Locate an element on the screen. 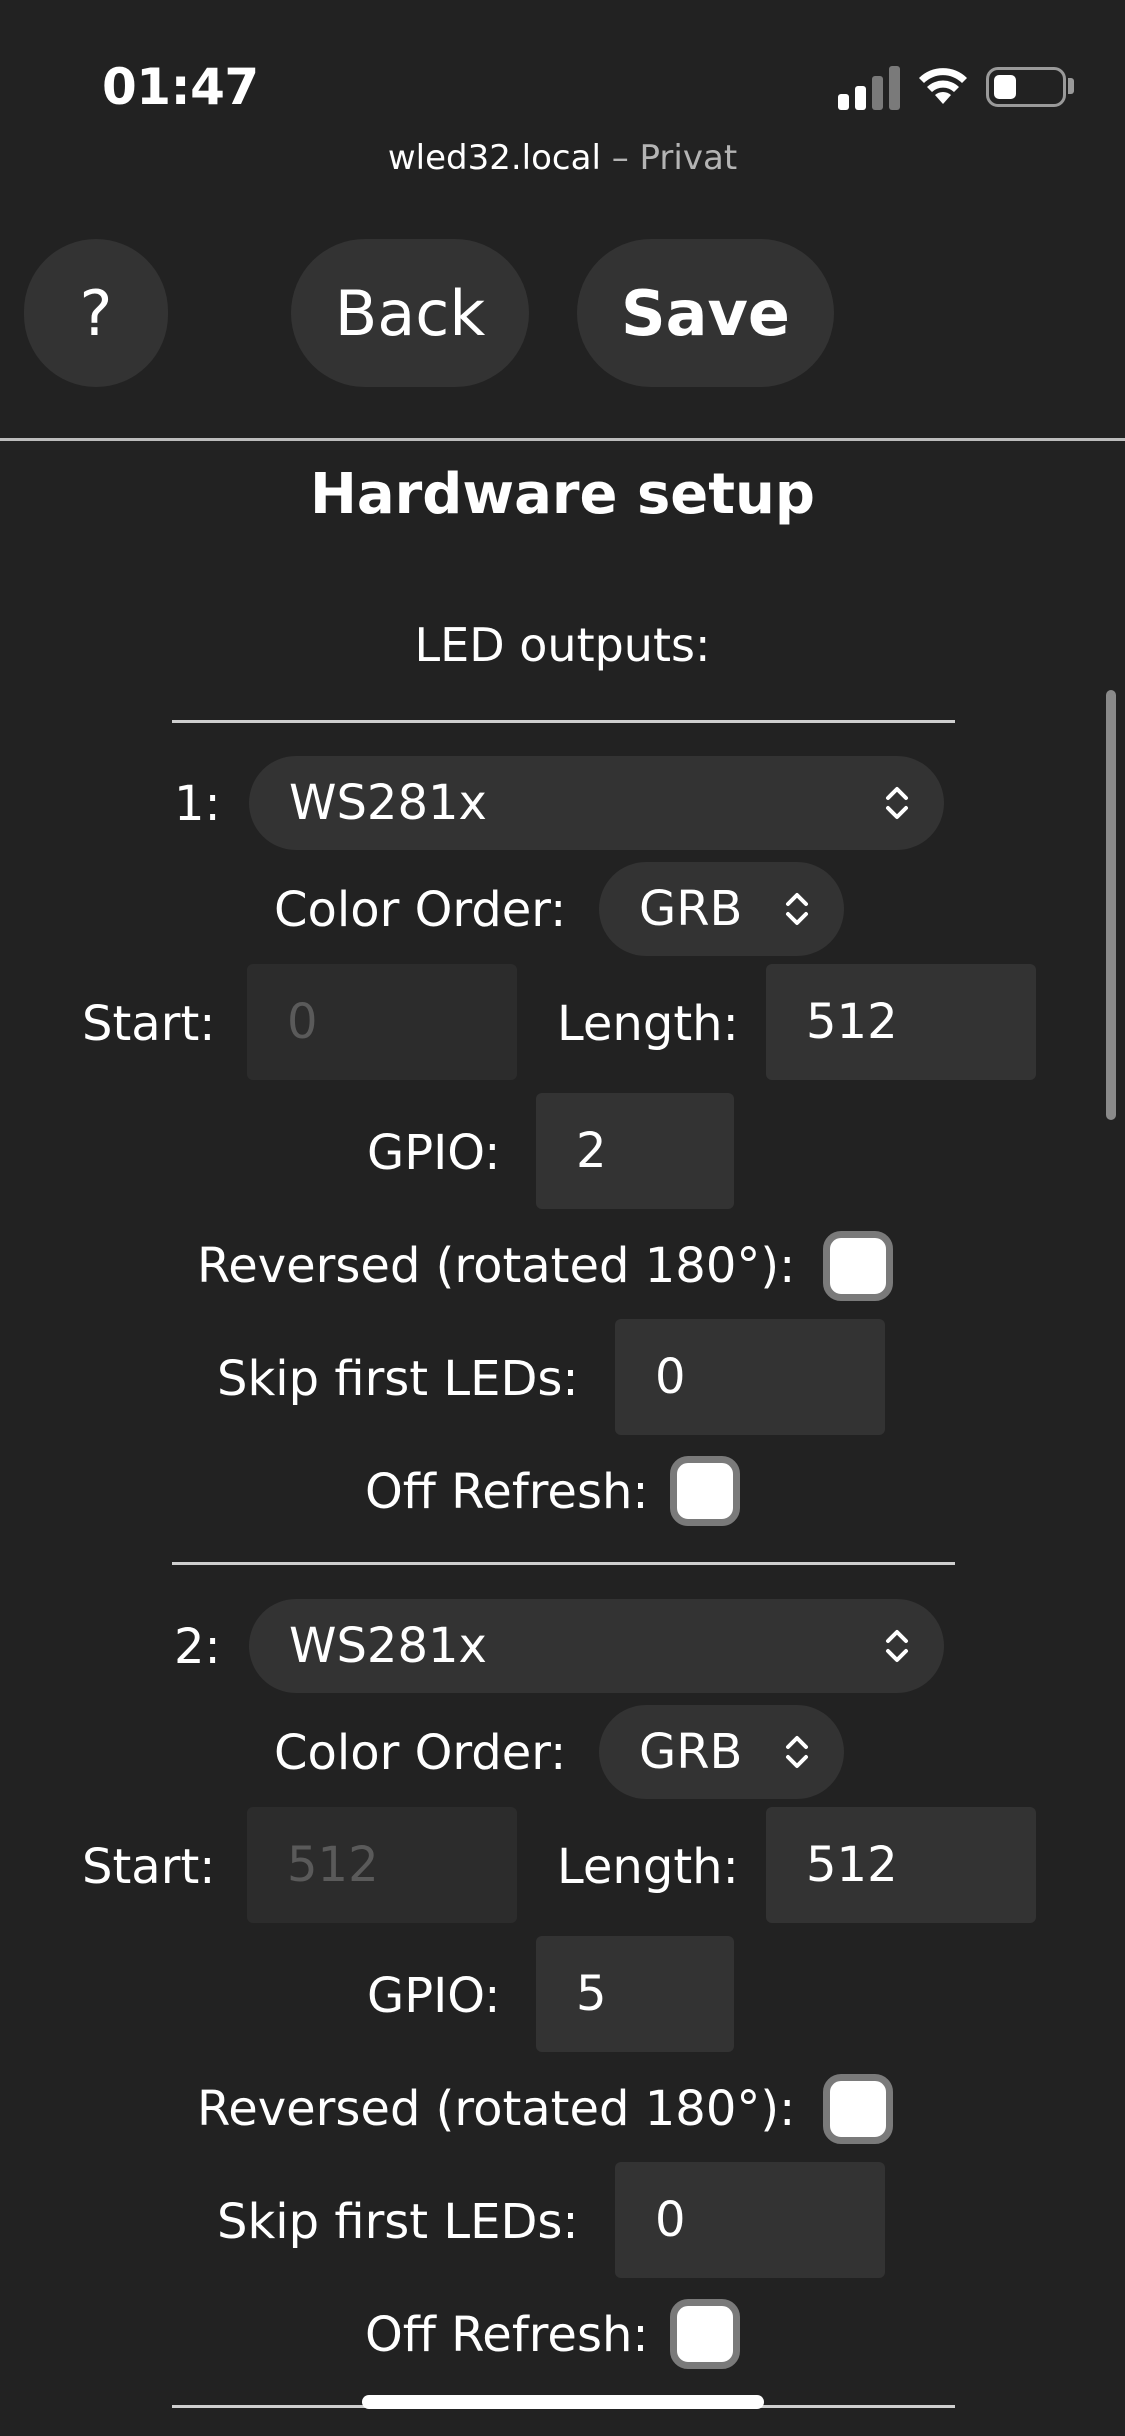  toolbar-divider is located at coordinates (562, 439).